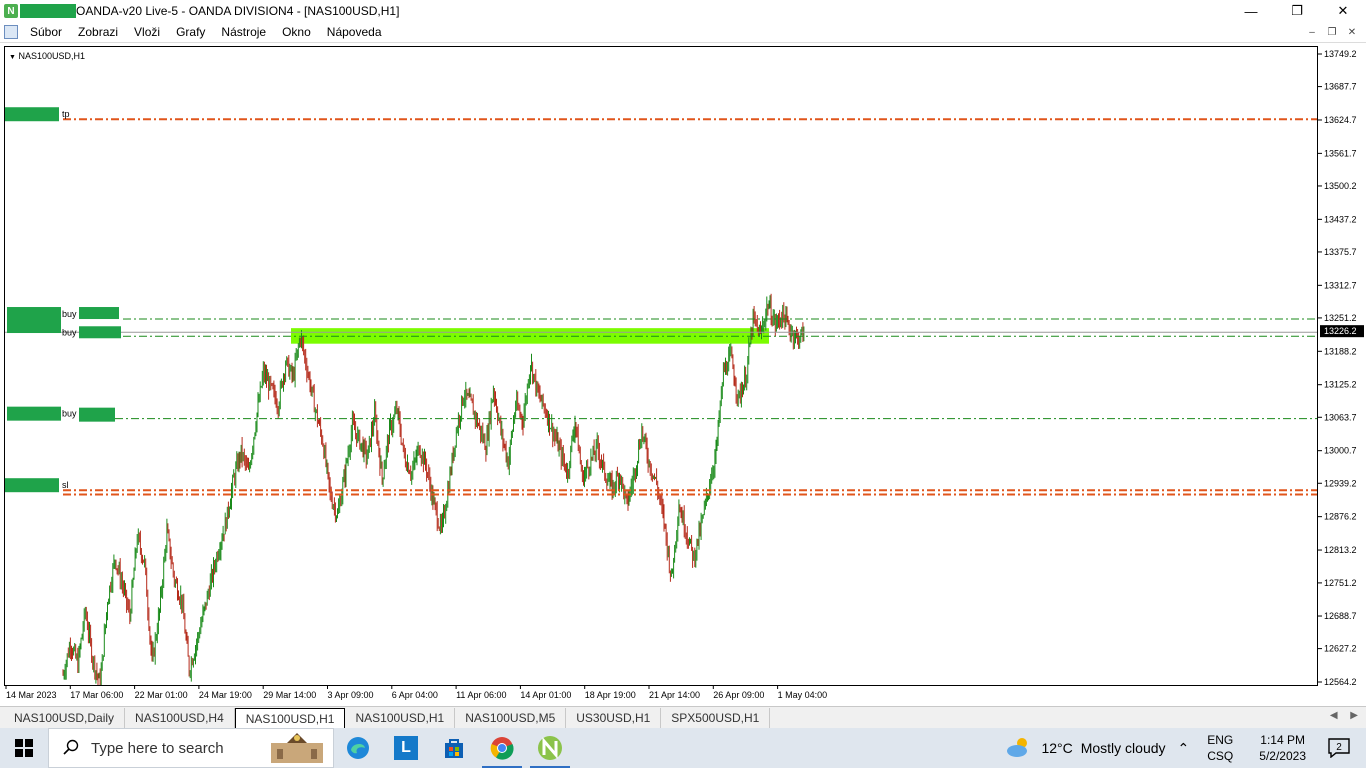  Describe the element at coordinates (12, 57) in the screenshot. I see `collapse-triangle-icon: ▼` at that location.